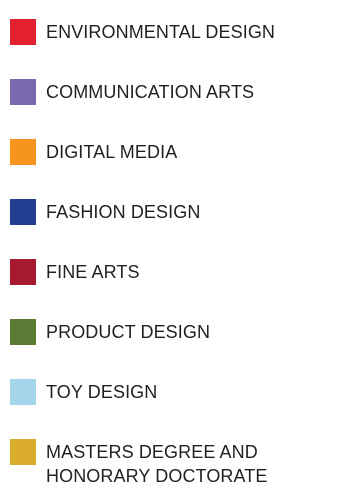 The width and height of the screenshot is (338, 498). Describe the element at coordinates (102, 392) in the screenshot. I see `legend-label-toy-design: TOY DESIGN` at that location.